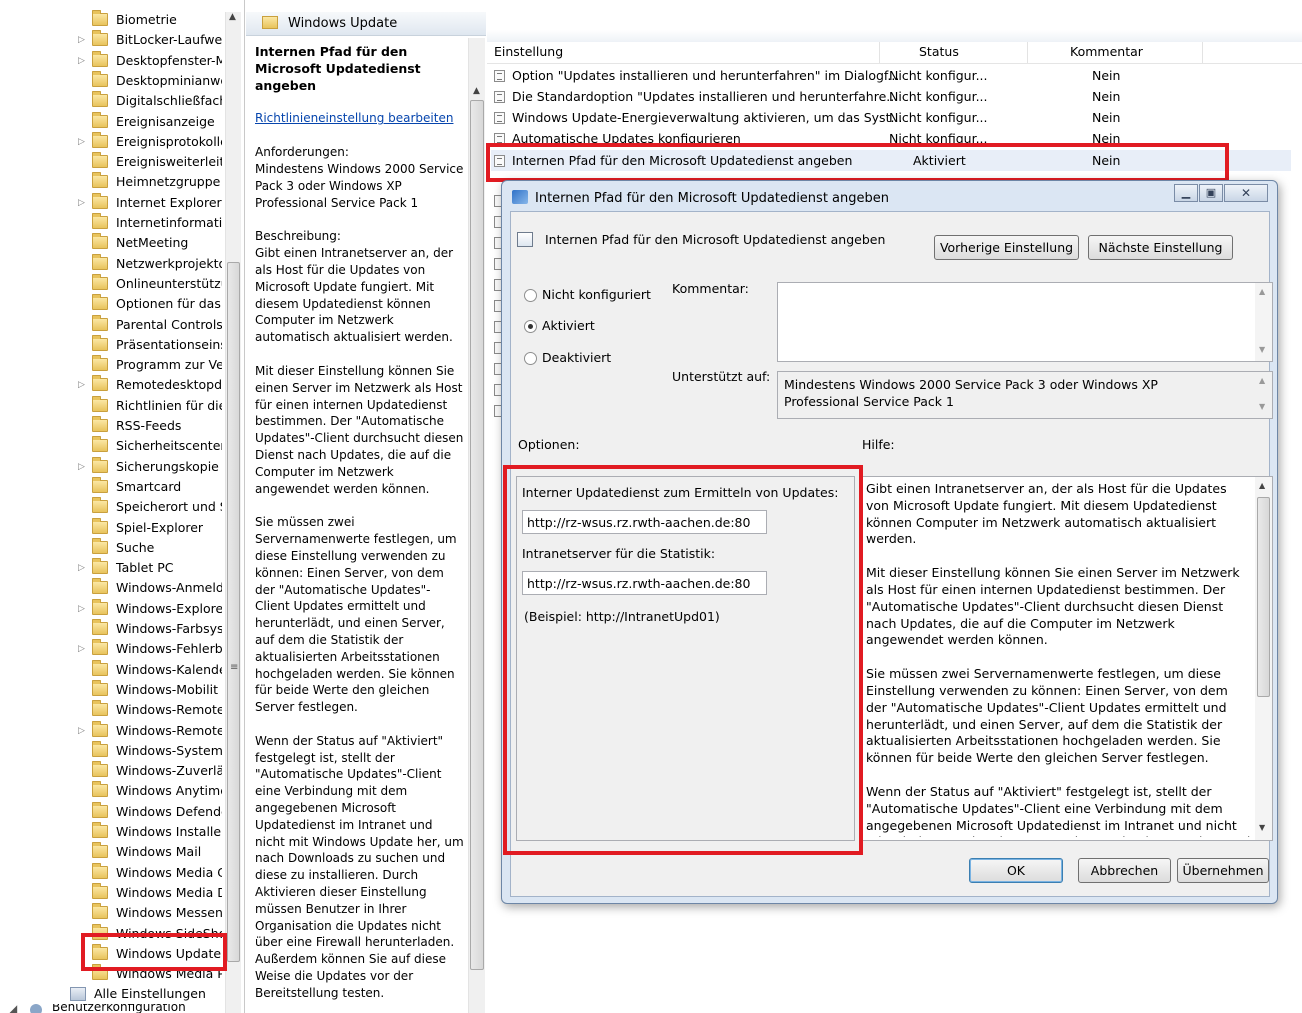 This screenshot has width=1302, height=1013. What do you see at coordinates (111, 710) in the screenshot?
I see `tree-item: Windows-Remote` at bounding box center [111, 710].